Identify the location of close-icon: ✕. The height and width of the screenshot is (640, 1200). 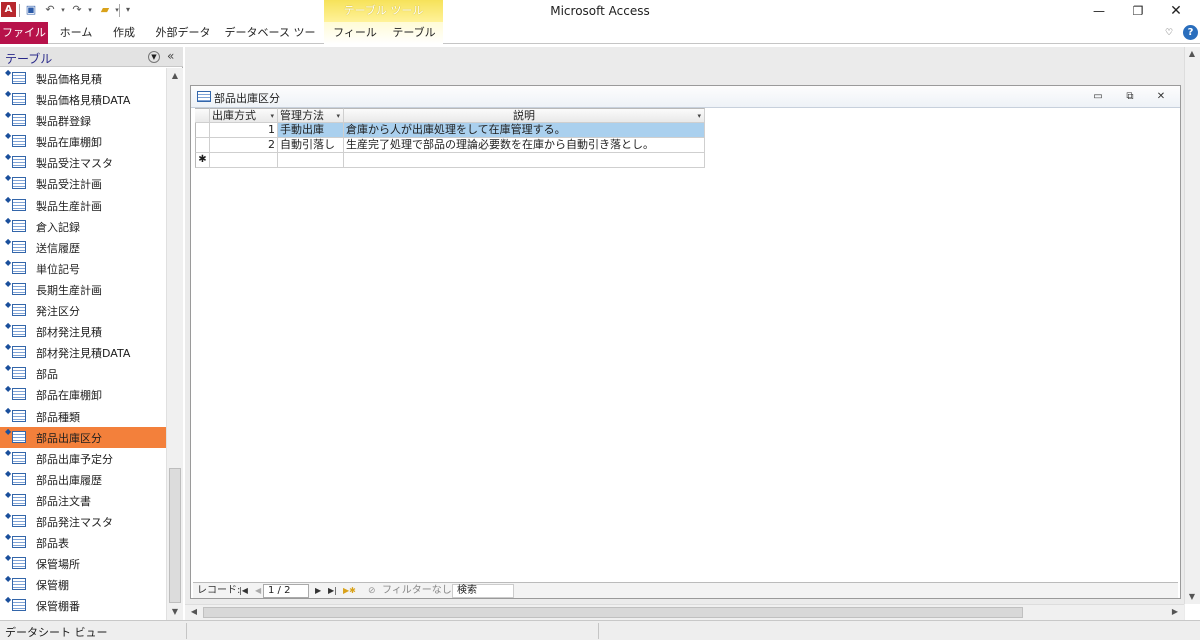
(1176, 11).